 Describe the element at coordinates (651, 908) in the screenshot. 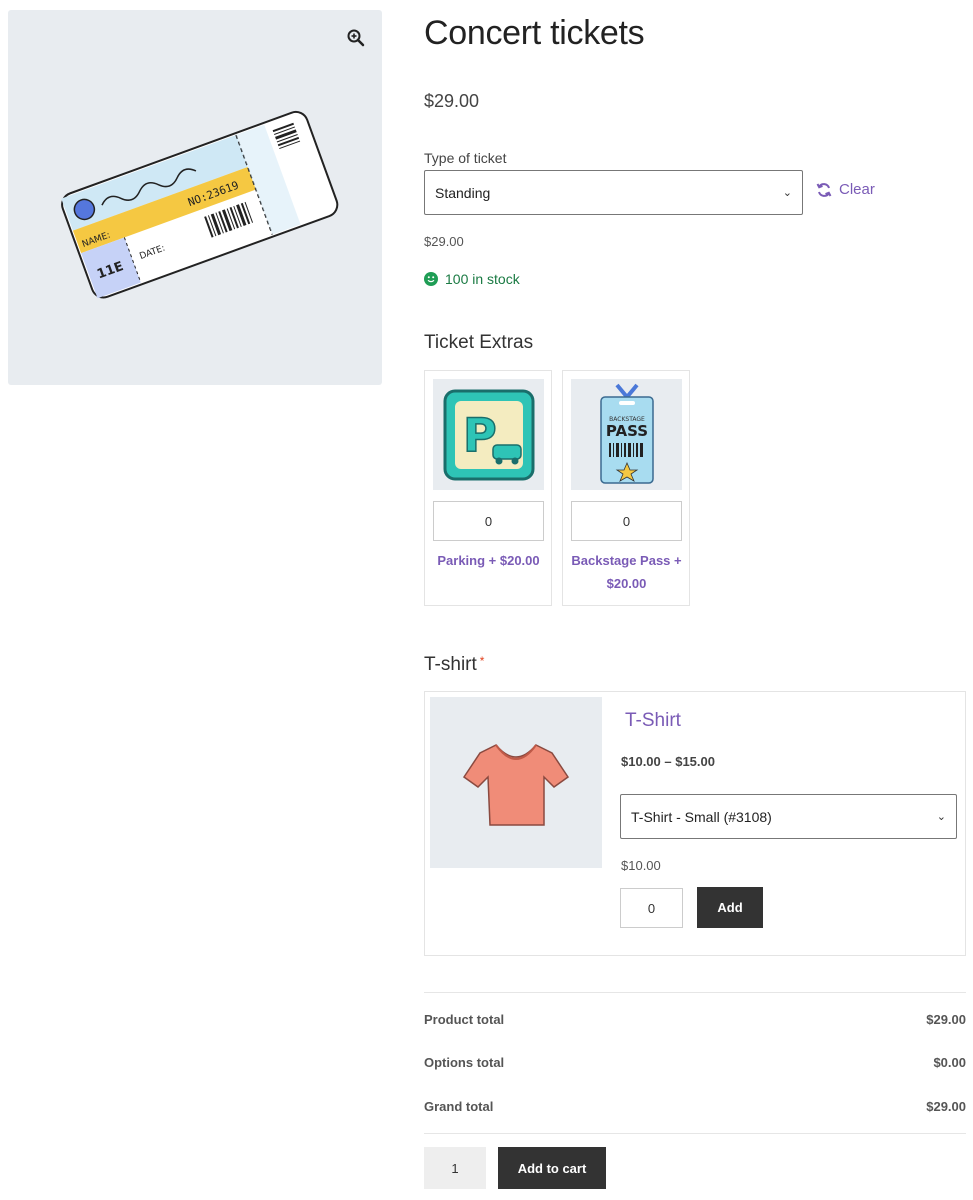

I see `tshirt-qty-input: 0` at that location.